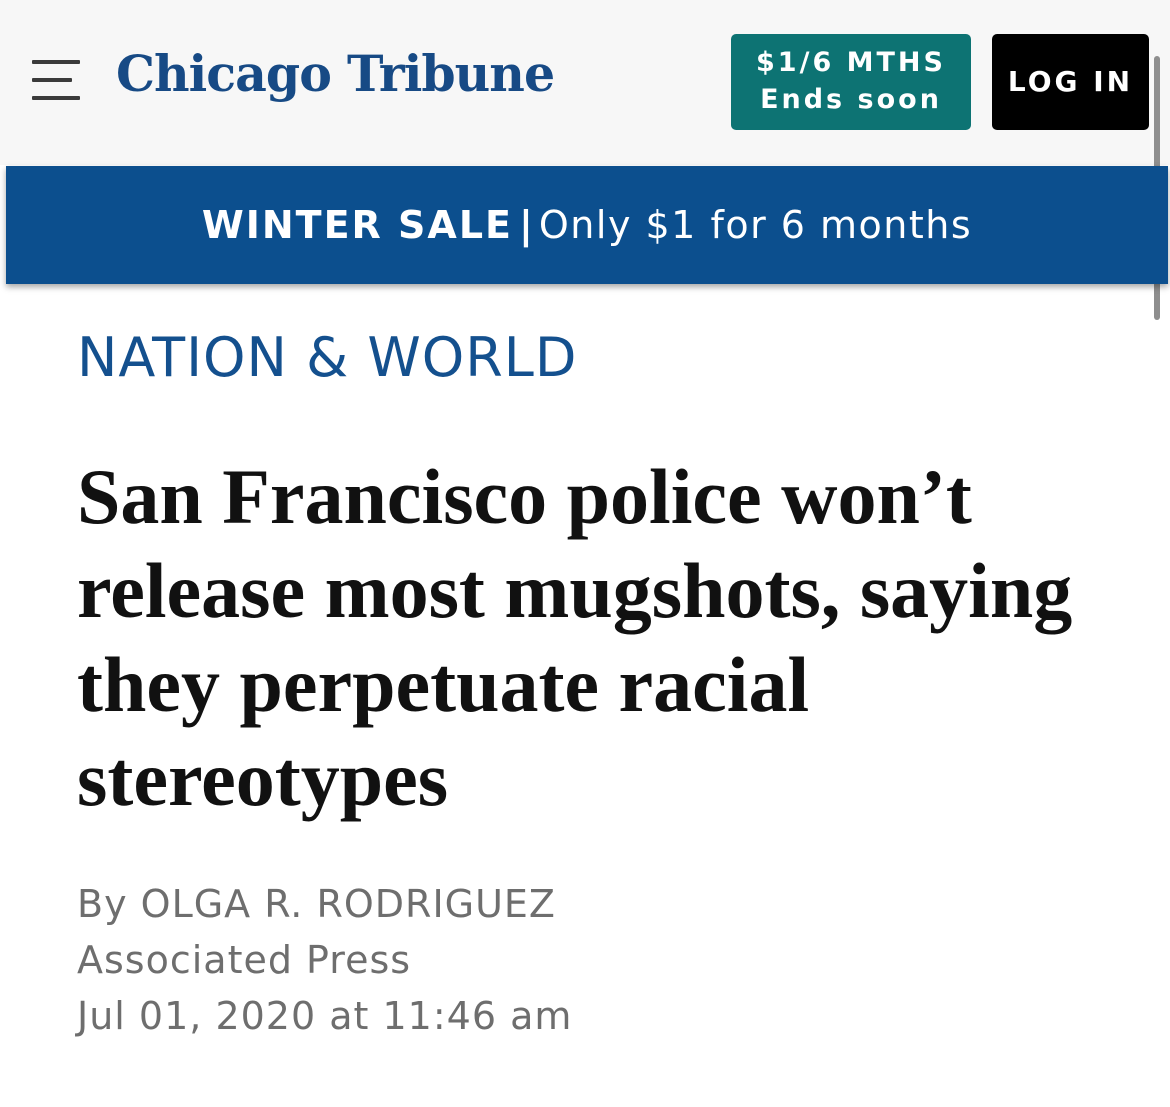 The image size is (1170, 1107). What do you see at coordinates (348, 904) in the screenshot?
I see `author-name: OLGA R. RODRIGUEZ` at bounding box center [348, 904].